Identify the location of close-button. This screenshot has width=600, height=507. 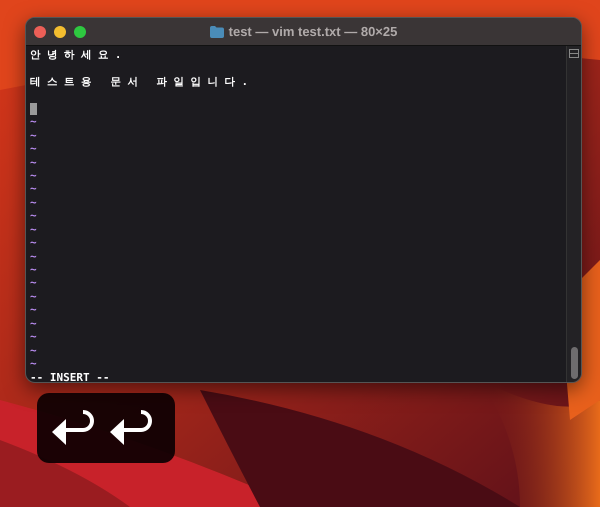
(40, 32).